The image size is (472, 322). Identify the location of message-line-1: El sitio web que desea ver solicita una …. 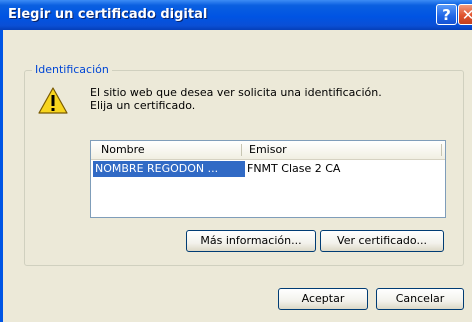
(236, 92).